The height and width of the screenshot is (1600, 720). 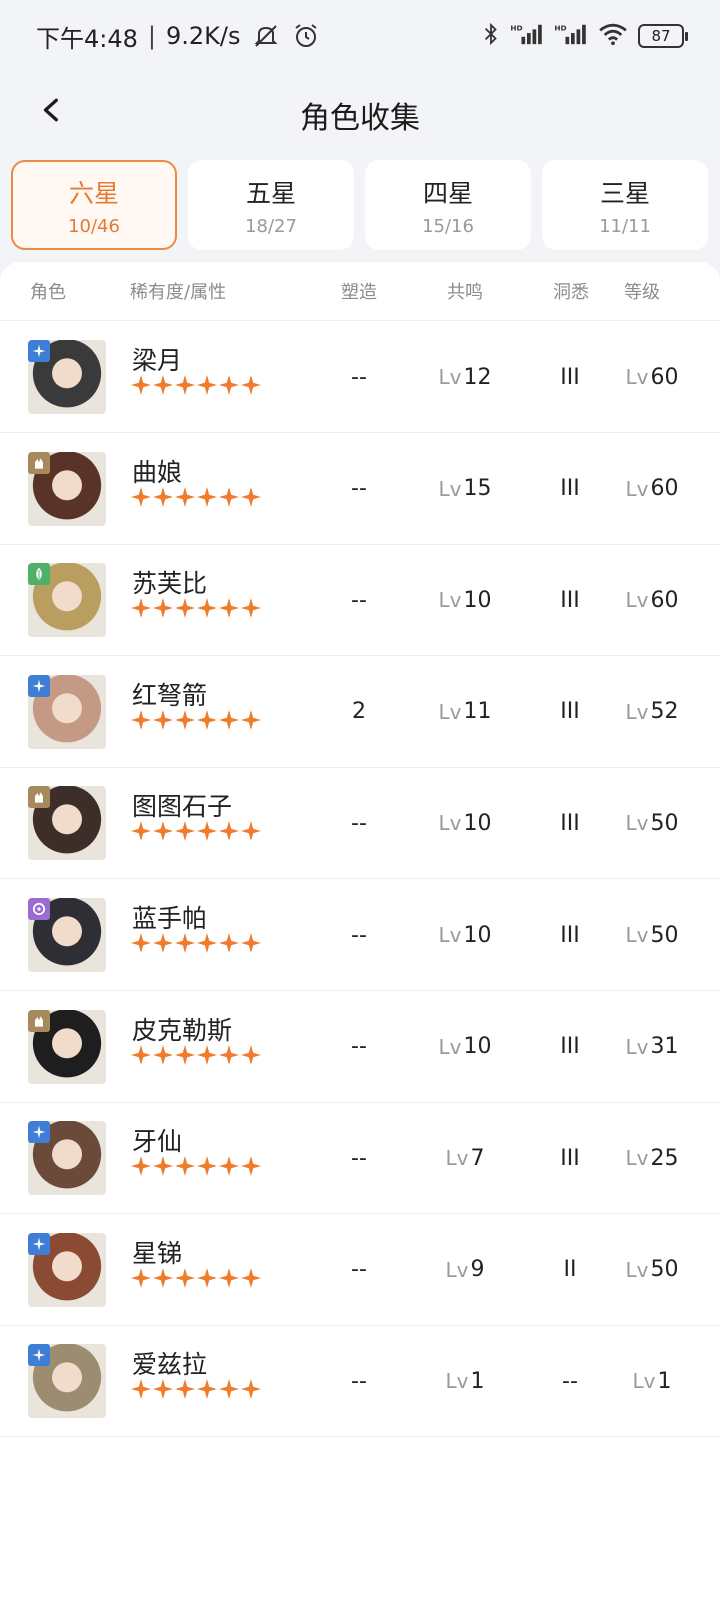 What do you see at coordinates (652, 1270) in the screenshot?
I see `level-cell: Lv 50` at bounding box center [652, 1270].